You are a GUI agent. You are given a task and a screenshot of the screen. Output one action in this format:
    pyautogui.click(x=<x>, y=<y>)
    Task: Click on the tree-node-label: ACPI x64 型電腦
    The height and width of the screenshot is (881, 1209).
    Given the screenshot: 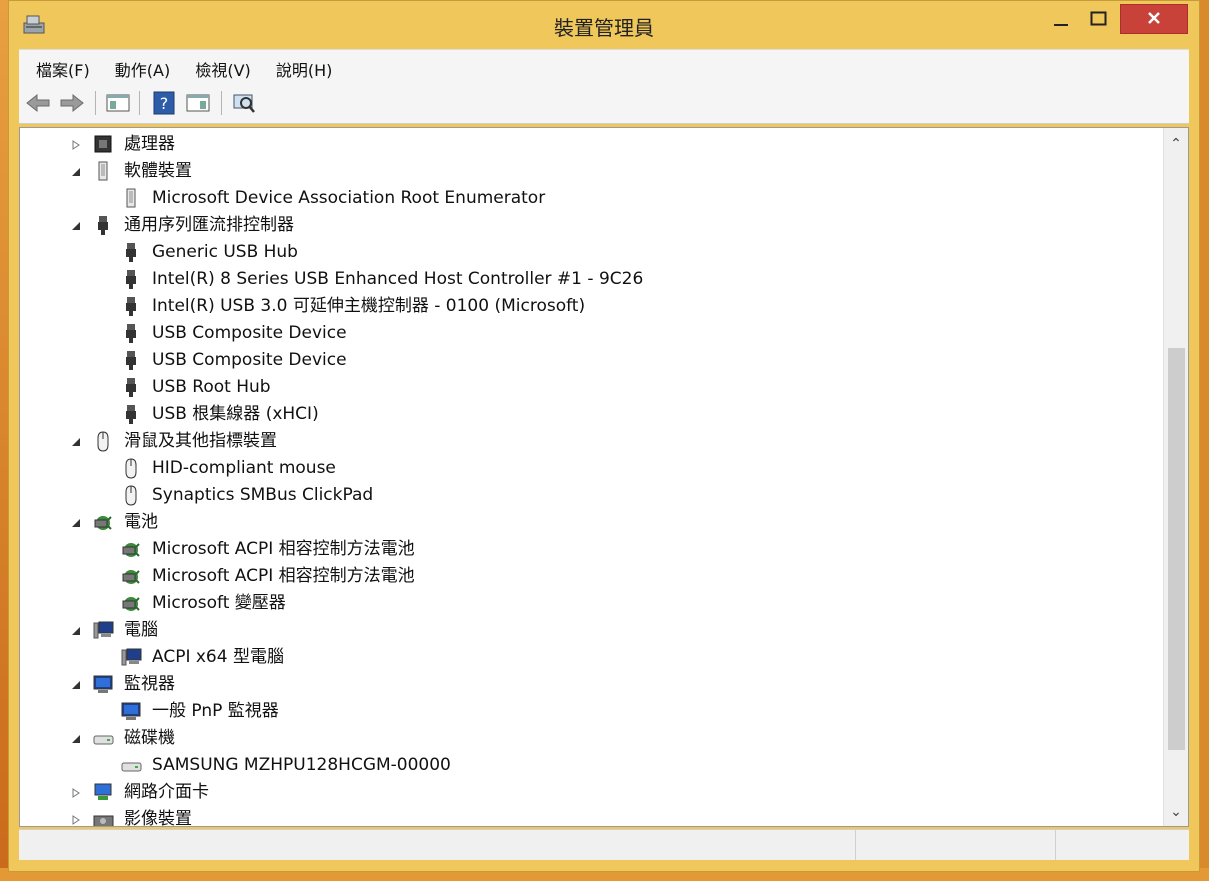 What is the action you would take?
    pyautogui.click(x=218, y=657)
    